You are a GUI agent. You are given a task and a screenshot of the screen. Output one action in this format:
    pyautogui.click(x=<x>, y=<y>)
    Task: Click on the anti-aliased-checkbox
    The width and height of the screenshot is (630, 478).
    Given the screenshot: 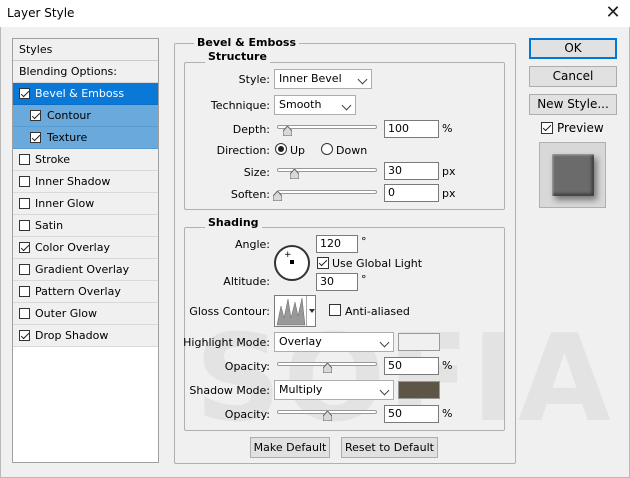 What is the action you would take?
    pyautogui.click(x=335, y=310)
    